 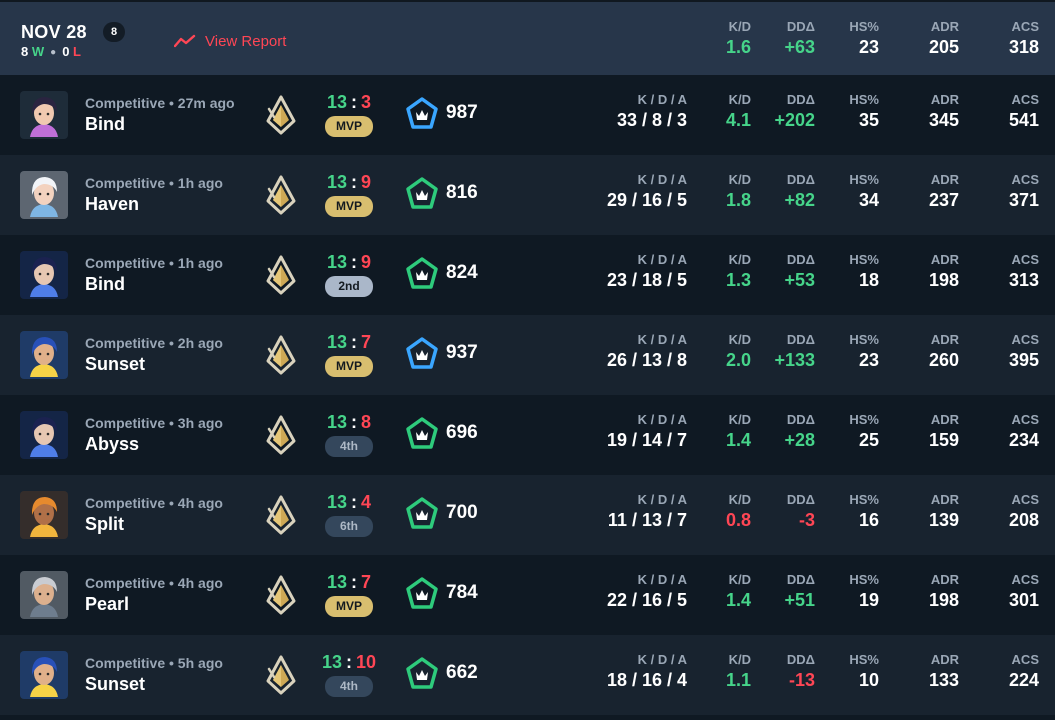 I want to click on view-report-label: View Report, so click(x=246, y=41).